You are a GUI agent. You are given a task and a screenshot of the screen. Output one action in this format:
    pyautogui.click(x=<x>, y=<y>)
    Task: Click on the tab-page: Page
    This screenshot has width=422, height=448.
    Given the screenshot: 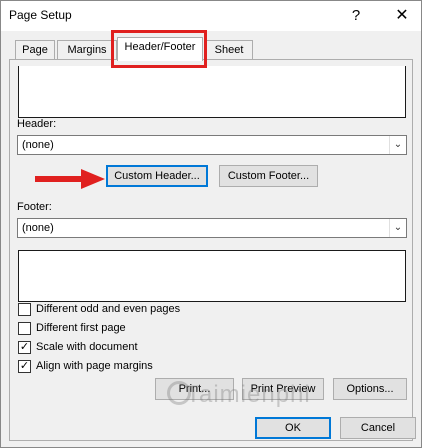 What is the action you would take?
    pyautogui.click(x=35, y=50)
    